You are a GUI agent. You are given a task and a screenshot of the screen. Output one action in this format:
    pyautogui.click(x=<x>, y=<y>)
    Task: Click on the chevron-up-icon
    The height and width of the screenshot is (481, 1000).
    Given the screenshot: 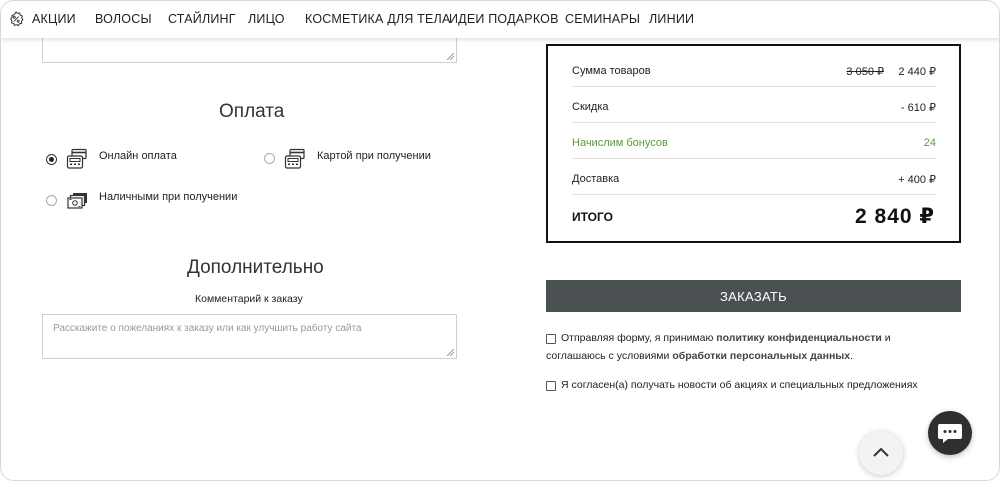 What is the action you would take?
    pyautogui.click(x=881, y=452)
    